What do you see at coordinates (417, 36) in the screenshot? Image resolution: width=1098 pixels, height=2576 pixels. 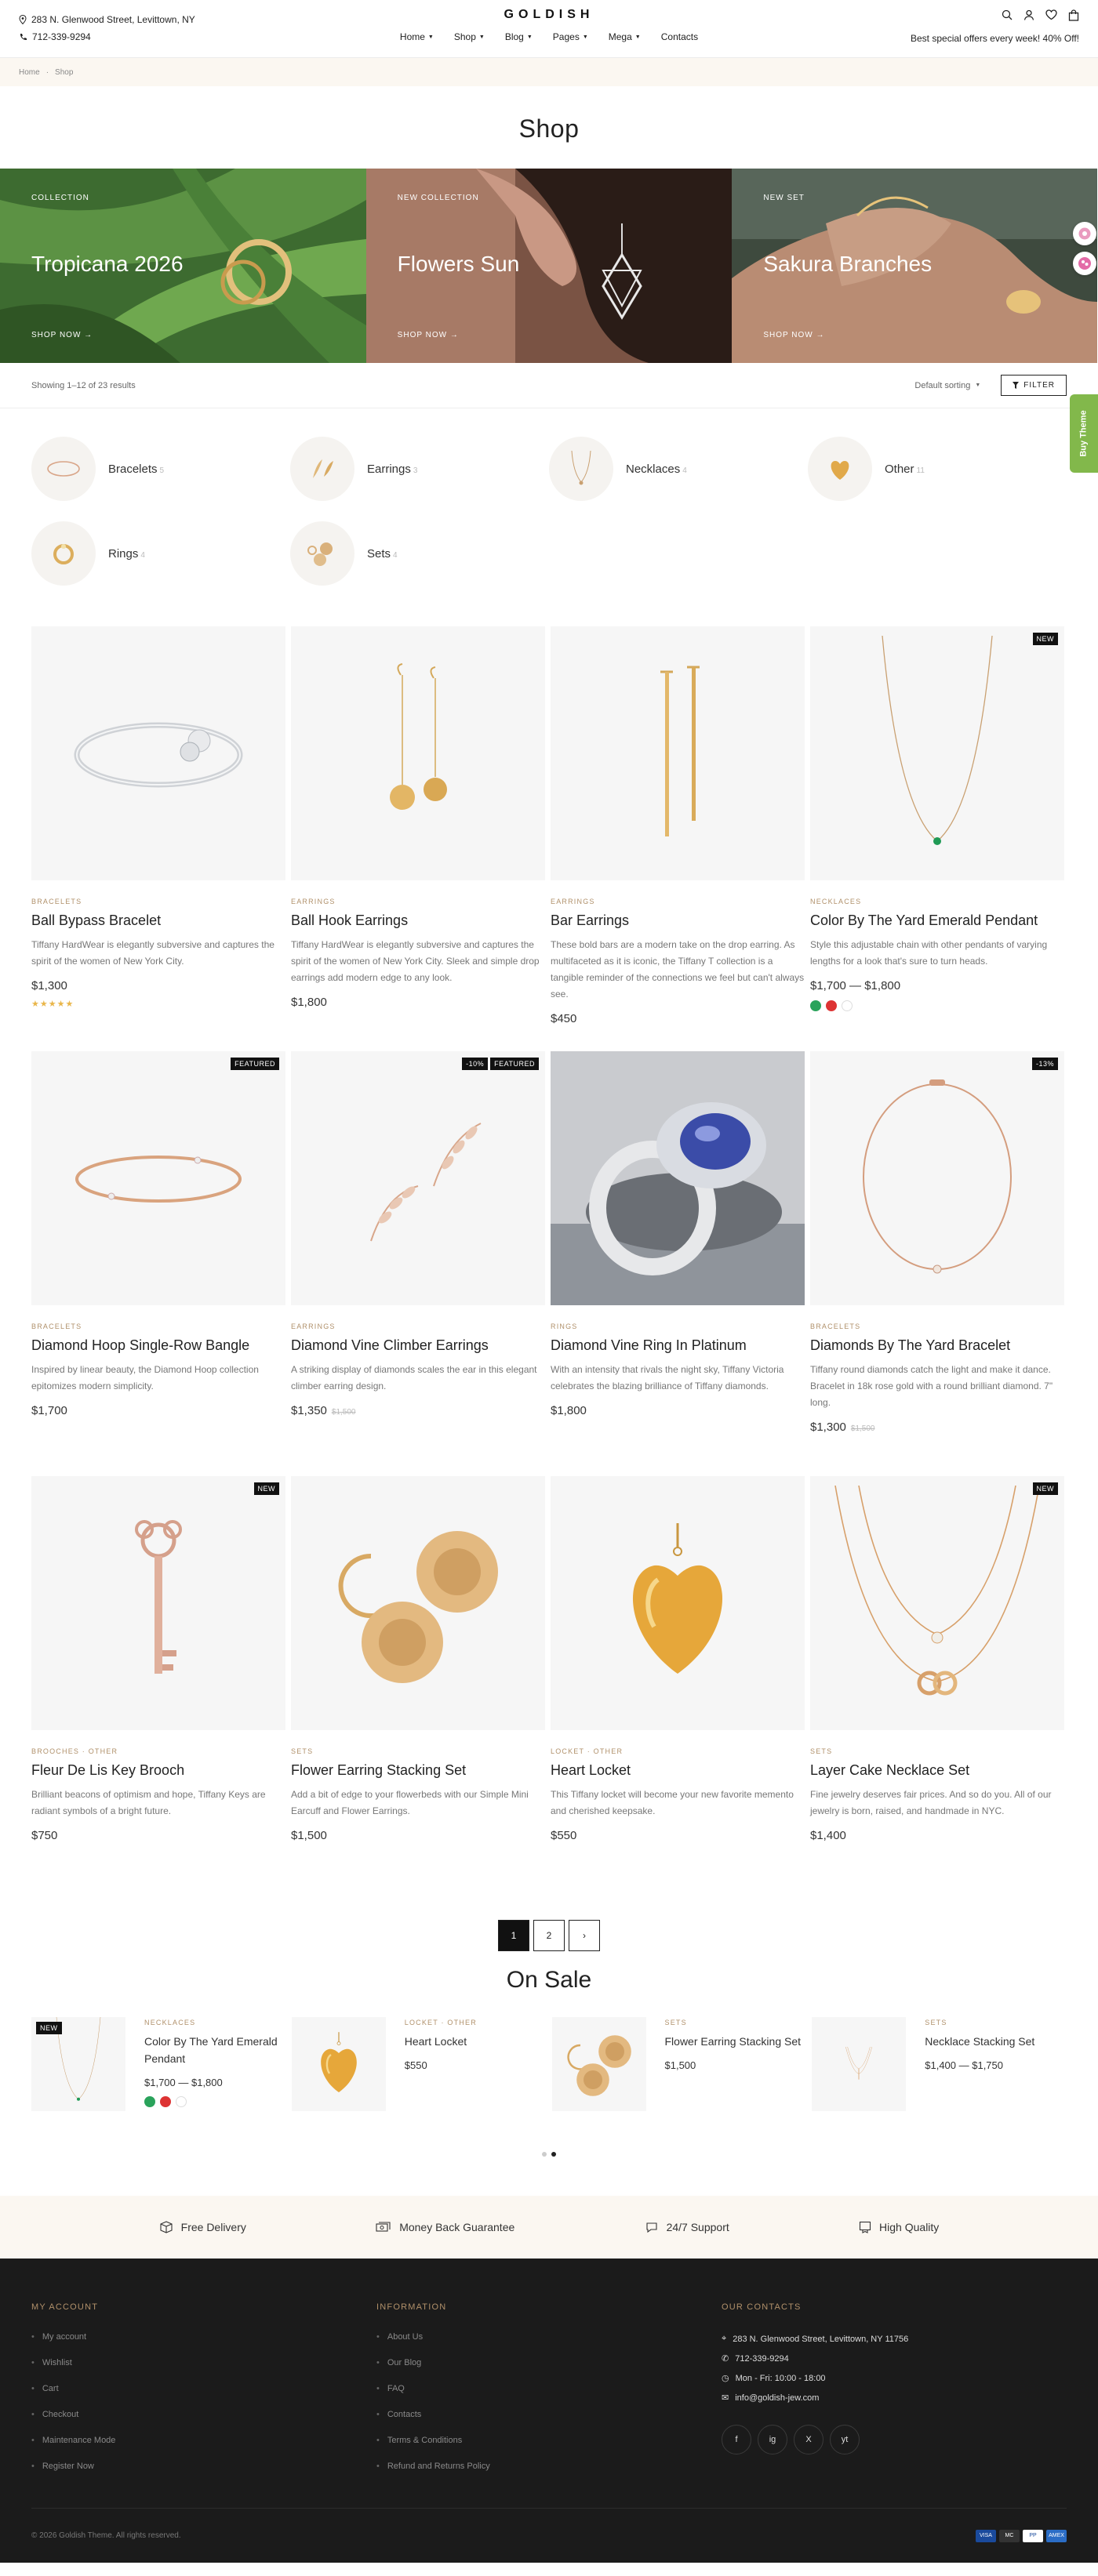 I see `nav-home: Home ▼` at bounding box center [417, 36].